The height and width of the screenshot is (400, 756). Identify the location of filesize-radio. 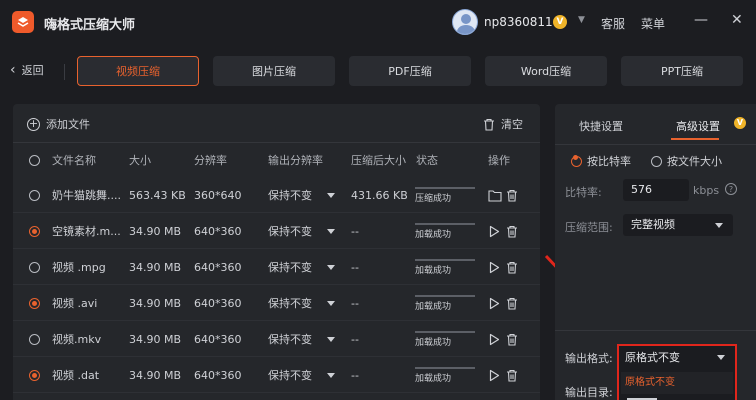
(656, 161).